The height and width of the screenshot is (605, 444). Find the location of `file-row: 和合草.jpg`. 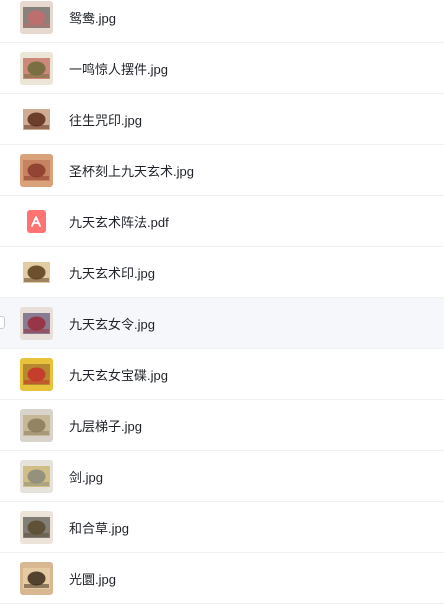

file-row: 和合草.jpg is located at coordinates (222, 527).